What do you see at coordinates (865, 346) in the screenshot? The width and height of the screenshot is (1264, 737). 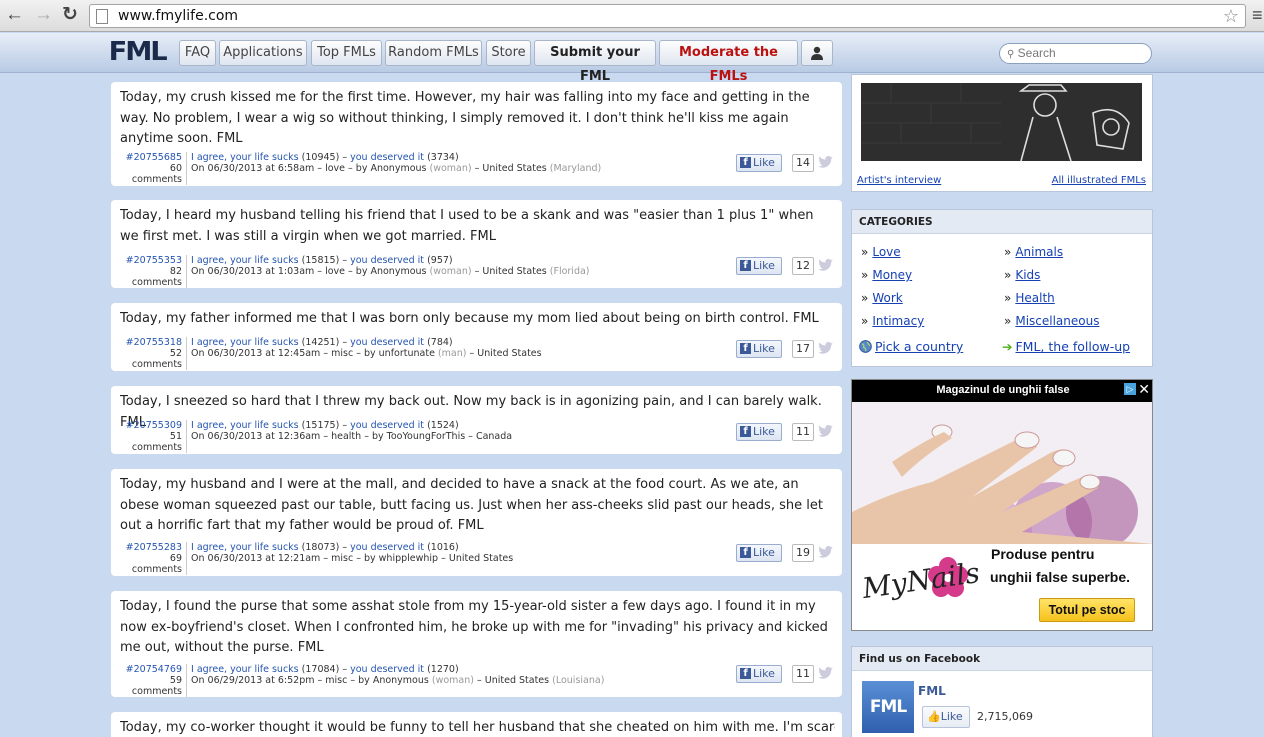 I see `globe-icon` at bounding box center [865, 346].